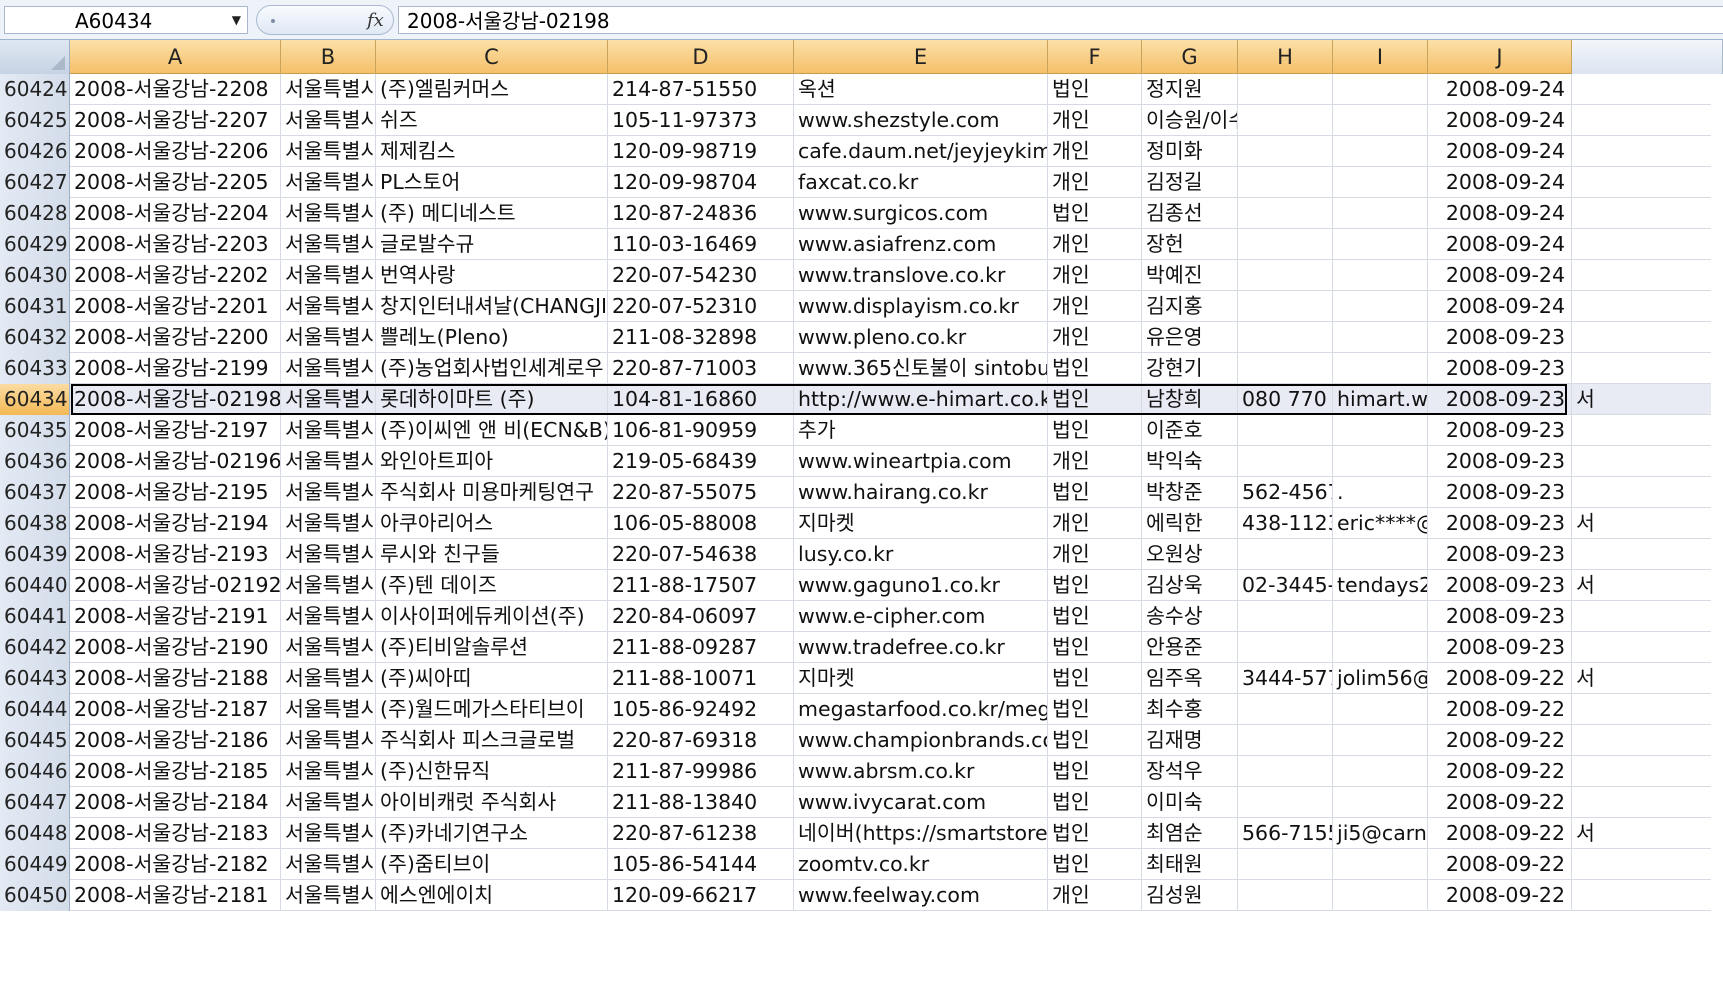 Image resolution: width=1723 pixels, height=981 pixels. Describe the element at coordinates (921, 182) in the screenshot. I see `cell-e: faxcat.co.kr` at that location.